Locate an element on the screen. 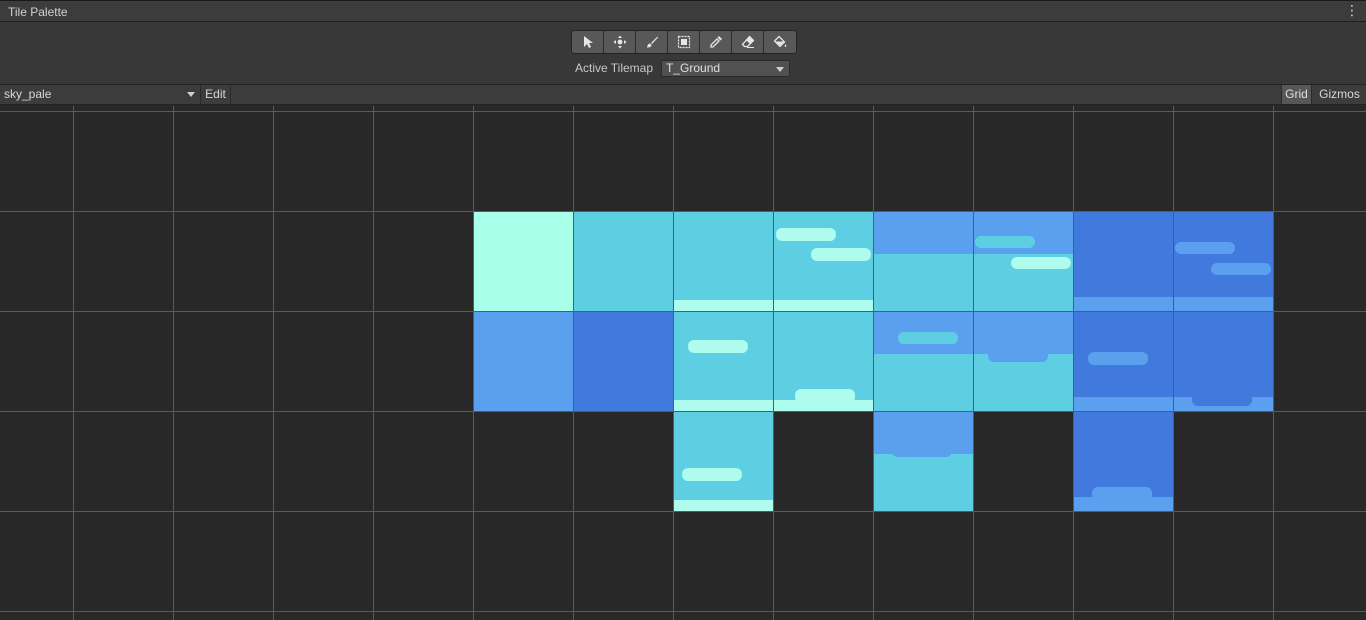 This screenshot has height=620, width=1366. move-tool-button is located at coordinates (620, 42).